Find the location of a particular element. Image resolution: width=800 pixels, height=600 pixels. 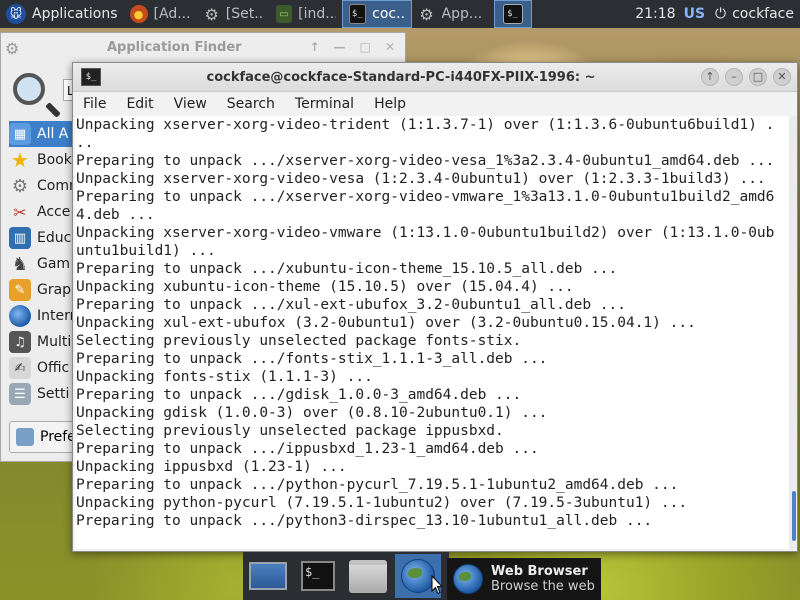

category-all-applications: ▦ All A is located at coordinates (44, 134).